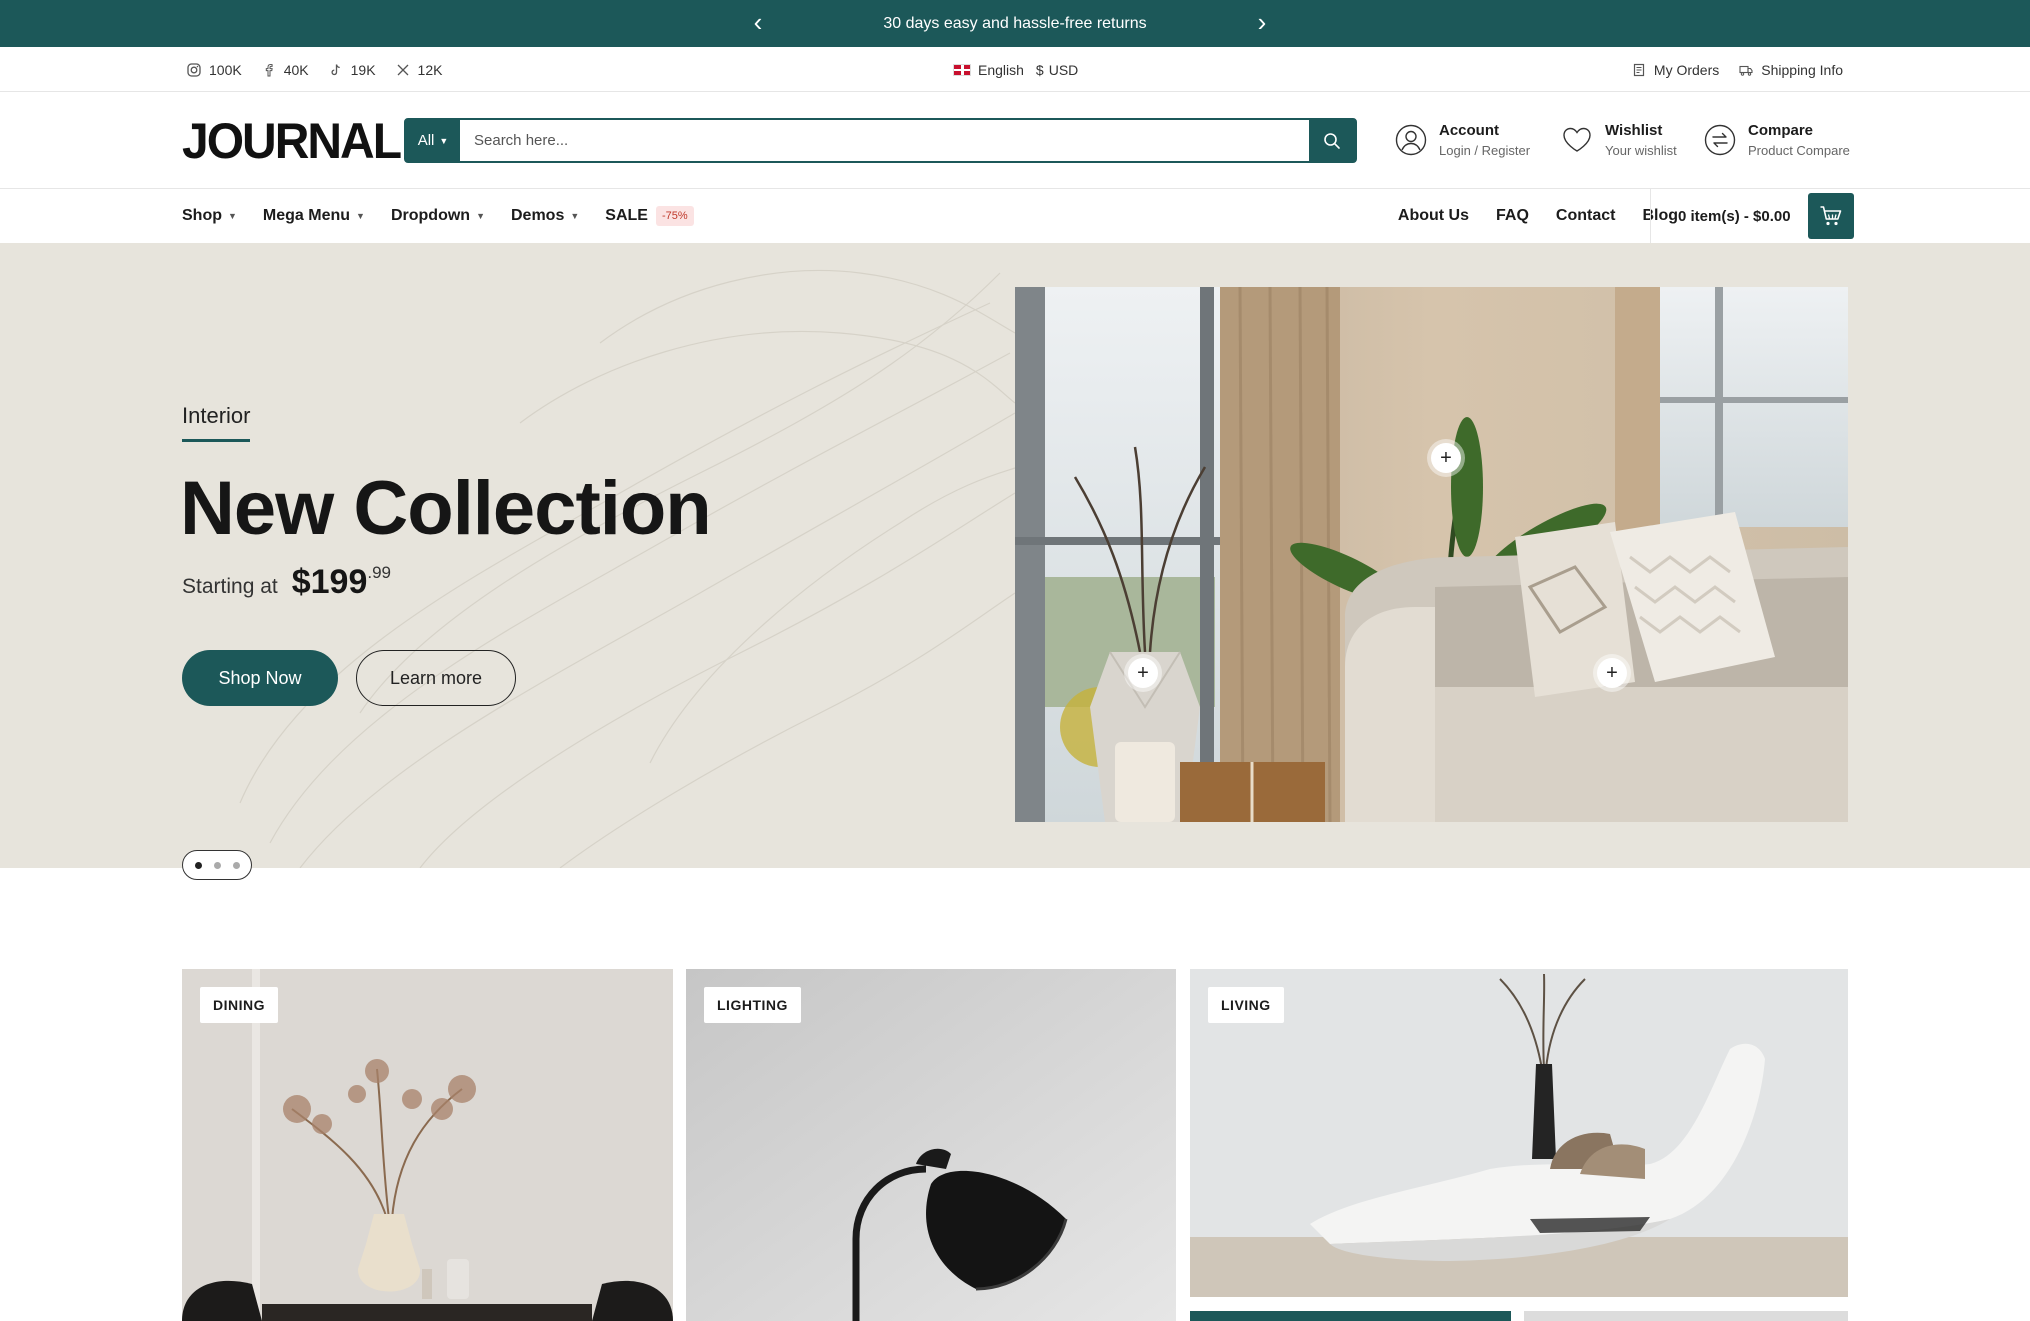 The image size is (2030, 1321). I want to click on category-card-living: LIVING, so click(1519, 1133).